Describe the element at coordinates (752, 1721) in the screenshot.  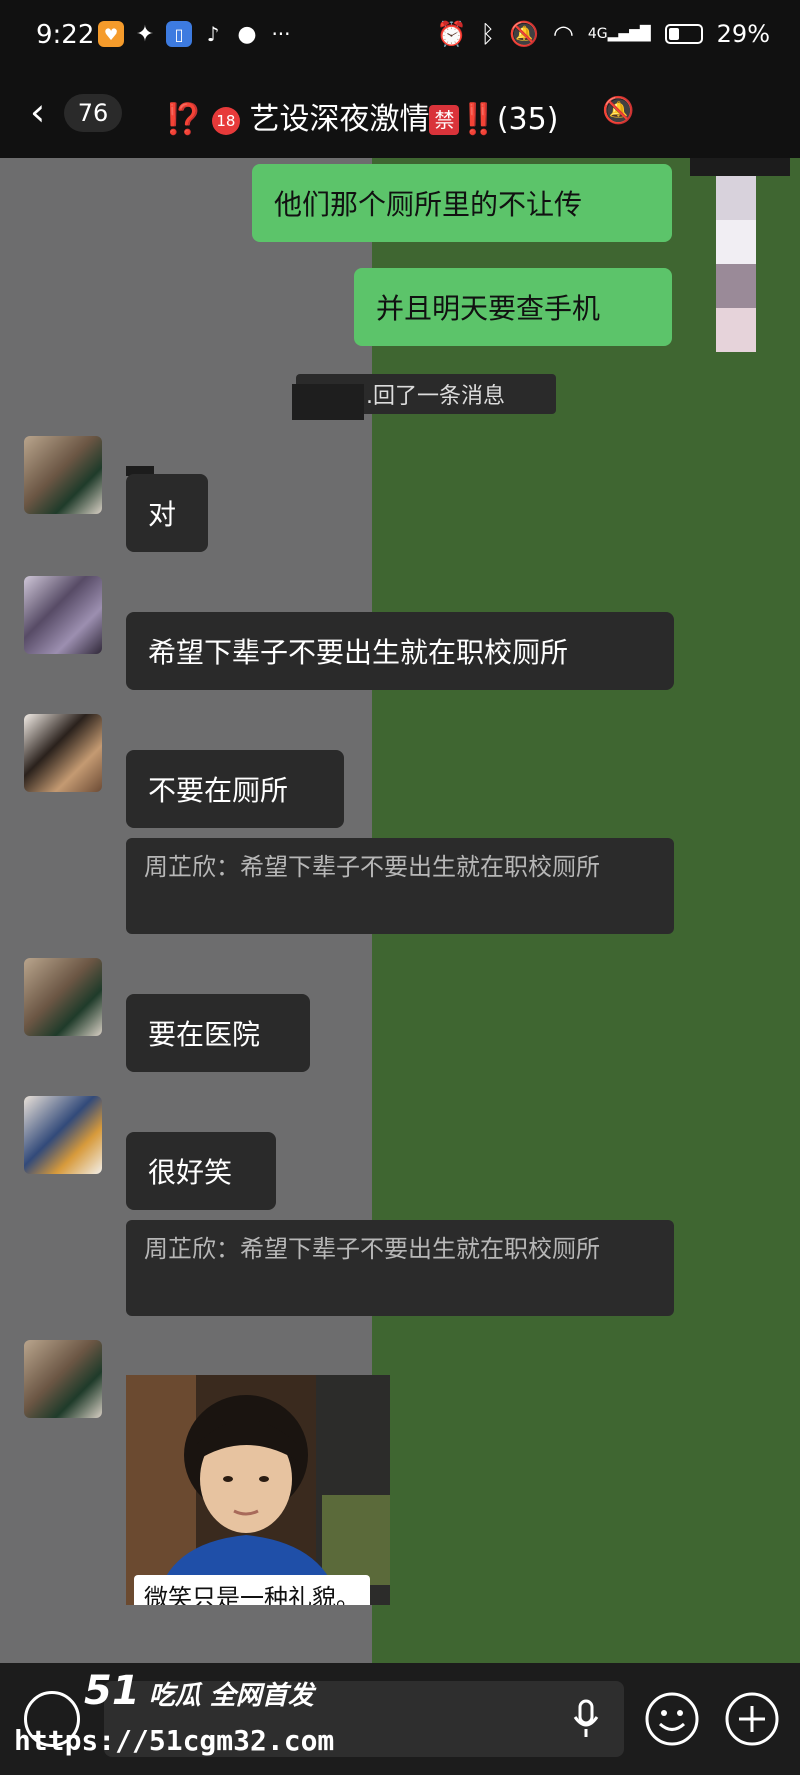
I see `more-plus-button` at that location.